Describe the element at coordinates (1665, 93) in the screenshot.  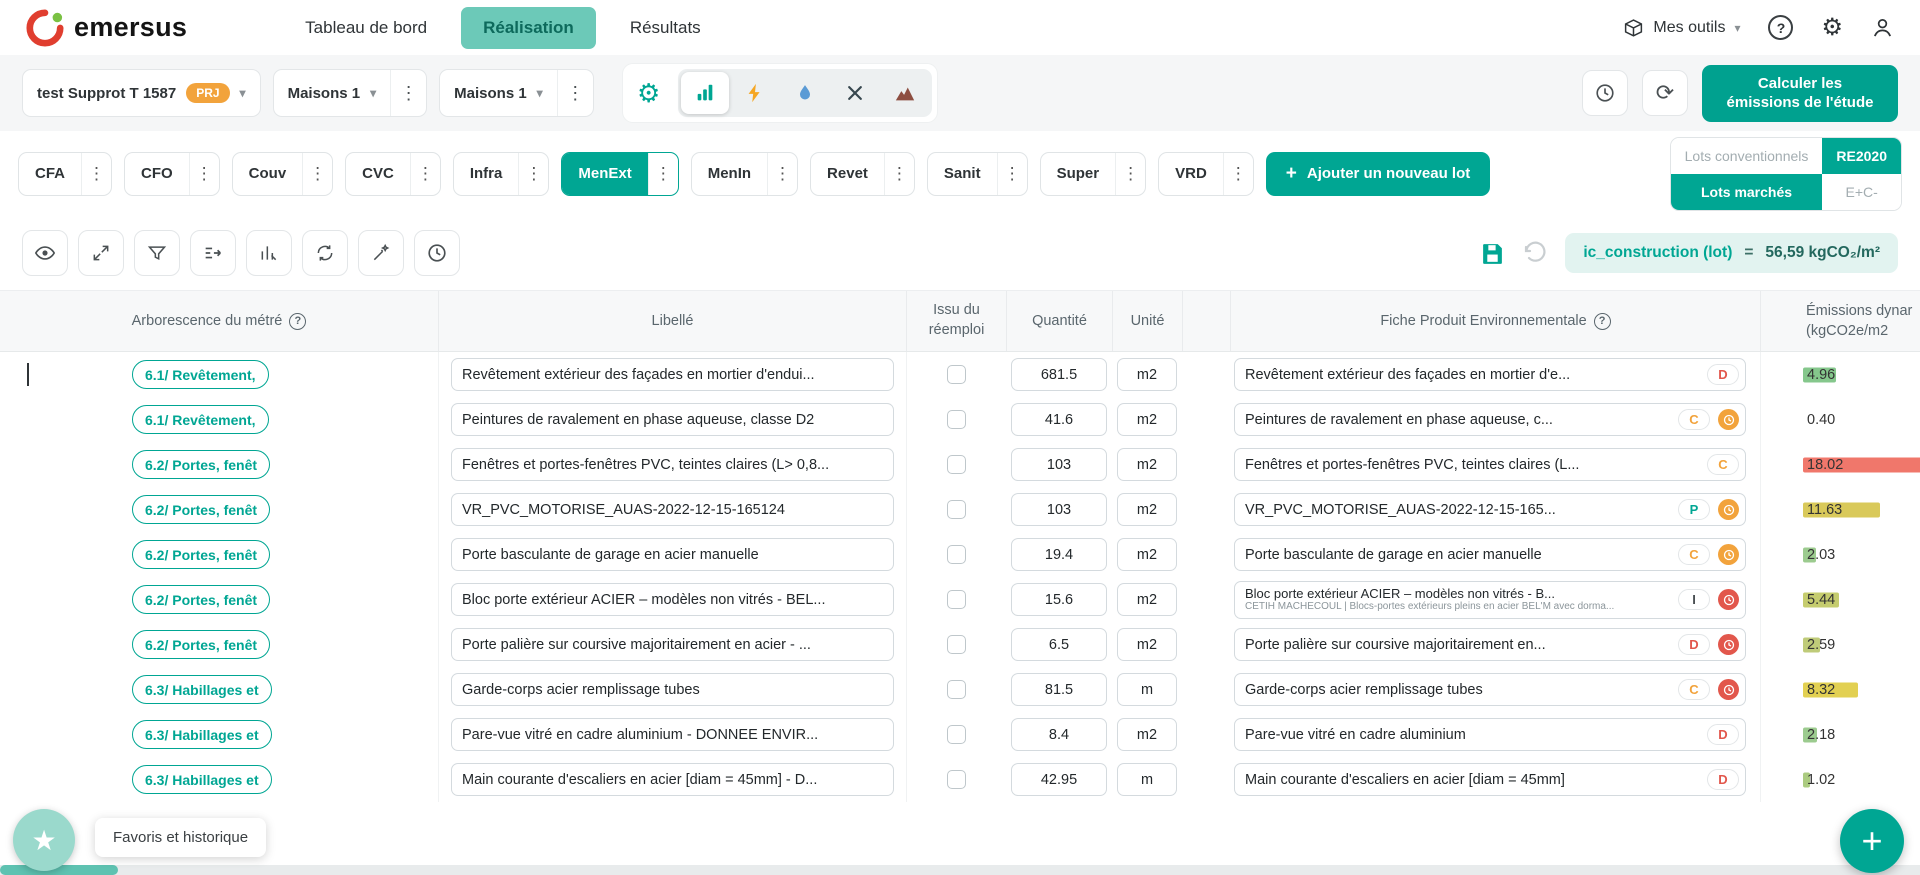
I see `refresh-button: ⟳` at that location.